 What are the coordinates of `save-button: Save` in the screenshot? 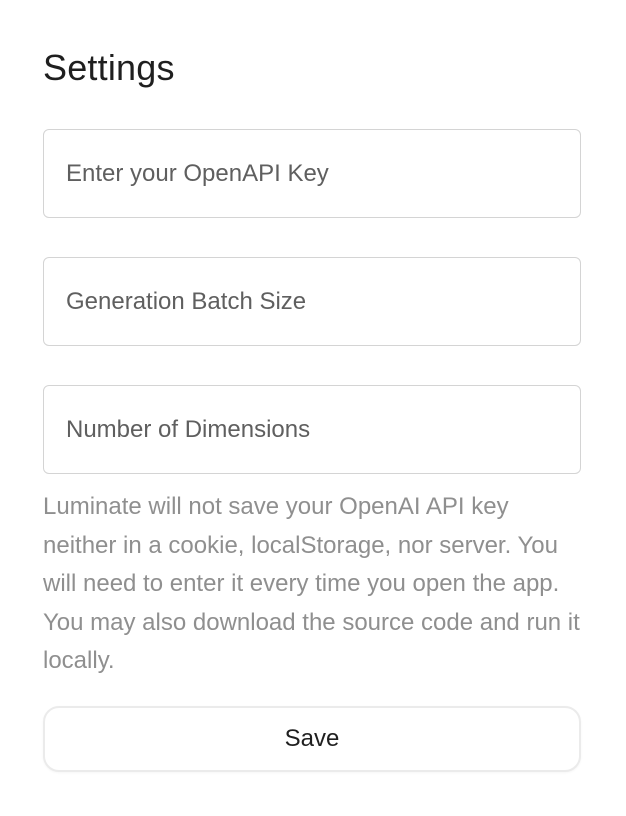 It's located at (312, 739).